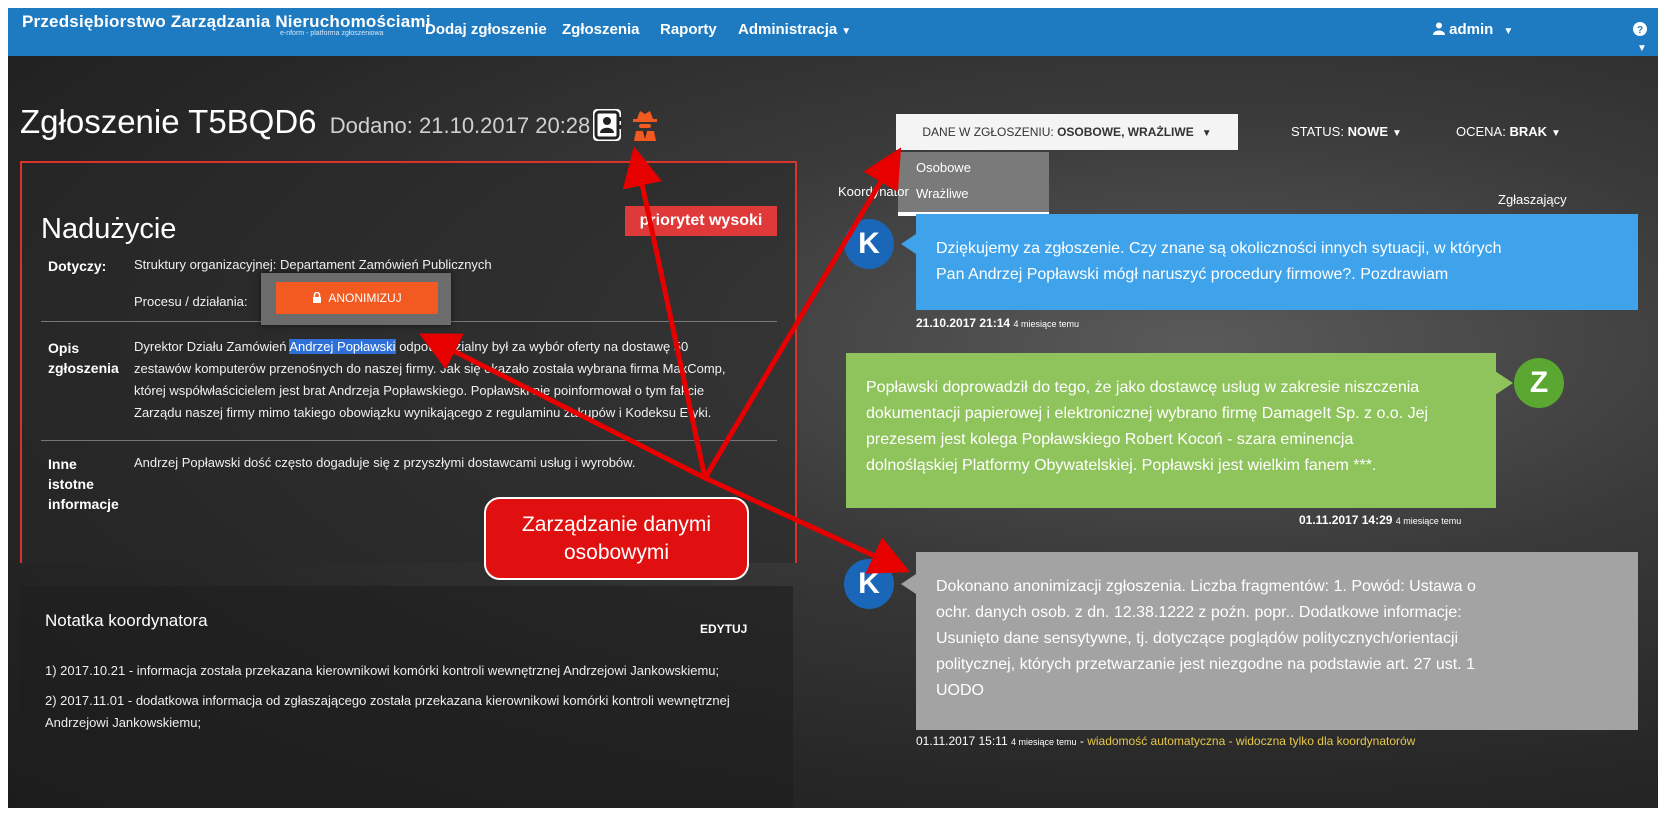 This screenshot has height=816, width=1666. I want to click on priority-badge: priorytet wysoki, so click(701, 221).